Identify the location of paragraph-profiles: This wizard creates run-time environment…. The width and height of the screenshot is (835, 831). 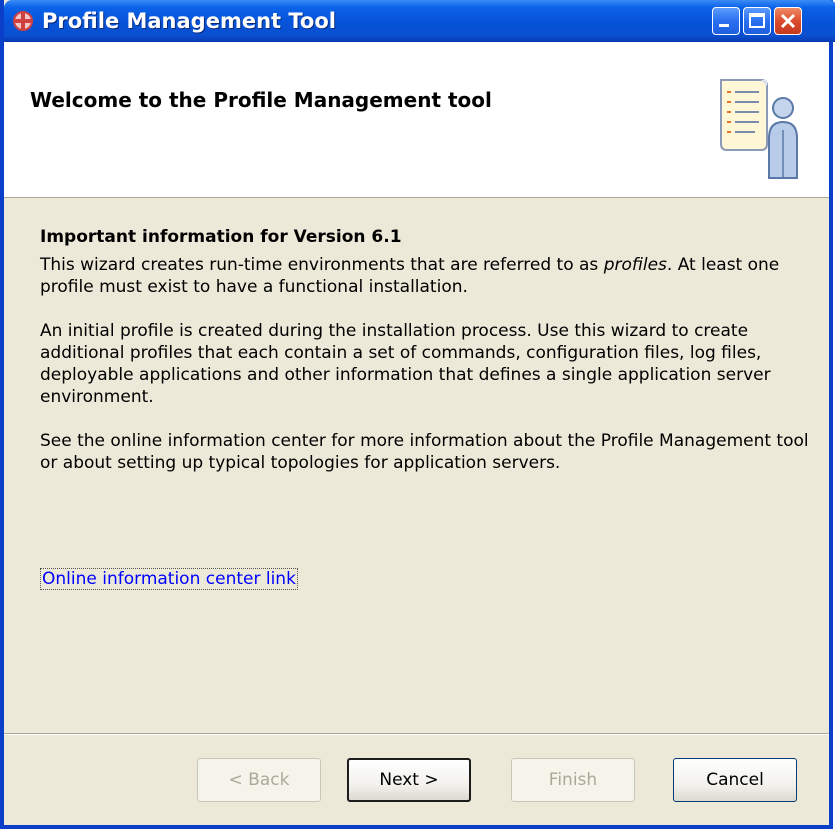
(410, 276).